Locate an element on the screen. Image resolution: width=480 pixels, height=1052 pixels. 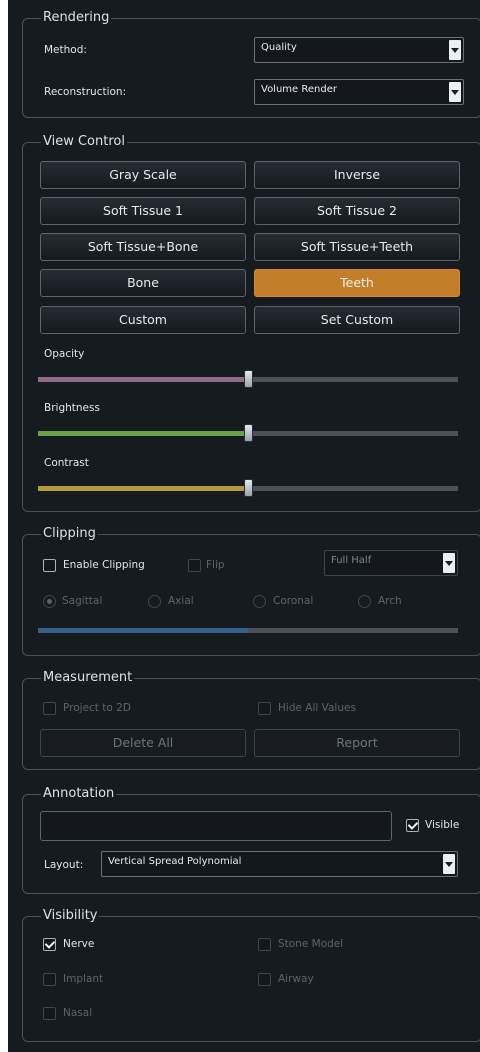
soft-tissue-bone-button: Soft Tissue+Bone is located at coordinates (143, 247).